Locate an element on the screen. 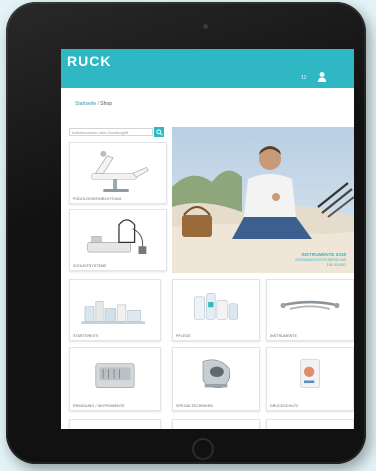 The height and width of the screenshot is (471, 376). site-header: RUCK 12 is located at coordinates (207, 68).